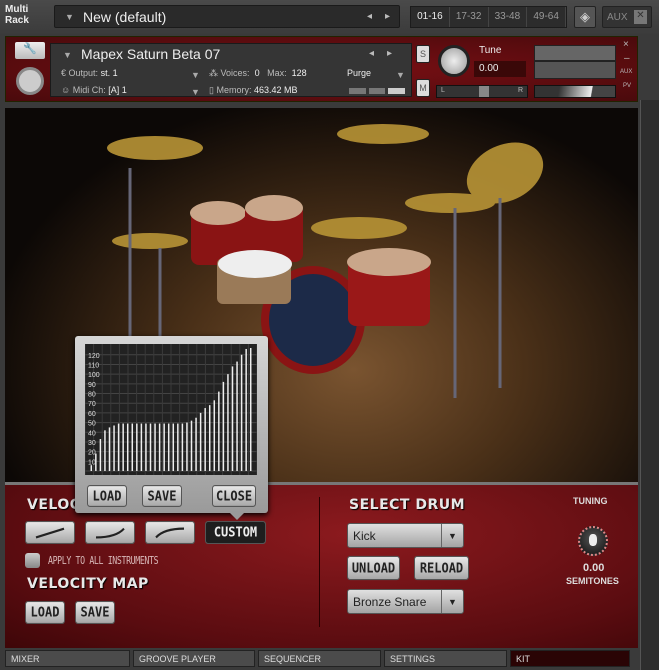 The width and height of the screenshot is (659, 670). Describe the element at coordinates (92, 453) in the screenshot. I see `y-tick-label: 20` at that location.